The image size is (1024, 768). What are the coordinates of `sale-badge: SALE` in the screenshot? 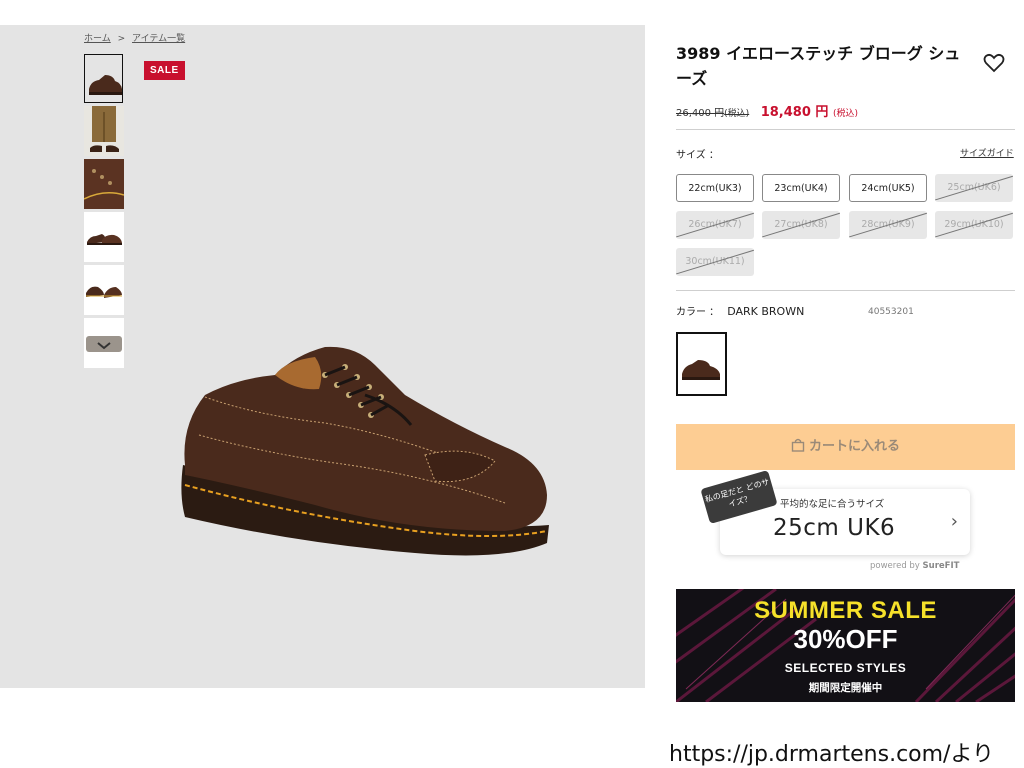 It's located at (164, 70).